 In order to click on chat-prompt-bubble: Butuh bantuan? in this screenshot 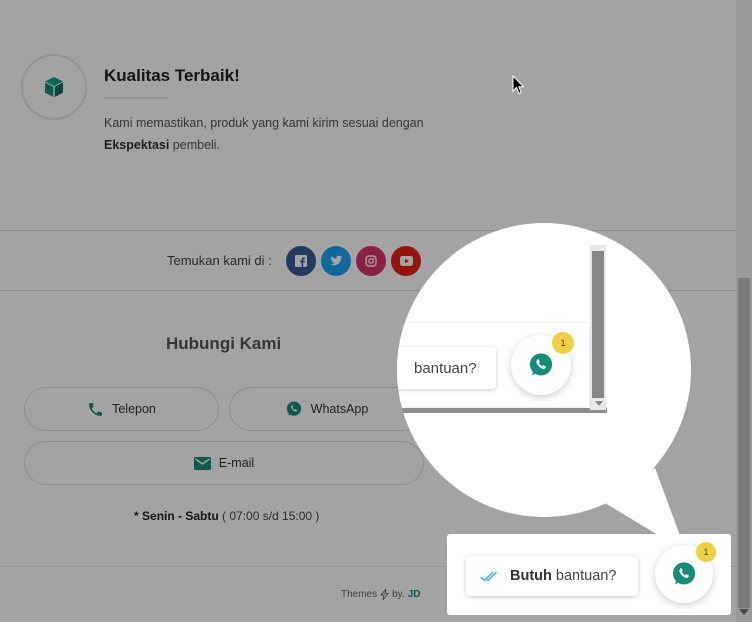, I will do `click(552, 576)`.